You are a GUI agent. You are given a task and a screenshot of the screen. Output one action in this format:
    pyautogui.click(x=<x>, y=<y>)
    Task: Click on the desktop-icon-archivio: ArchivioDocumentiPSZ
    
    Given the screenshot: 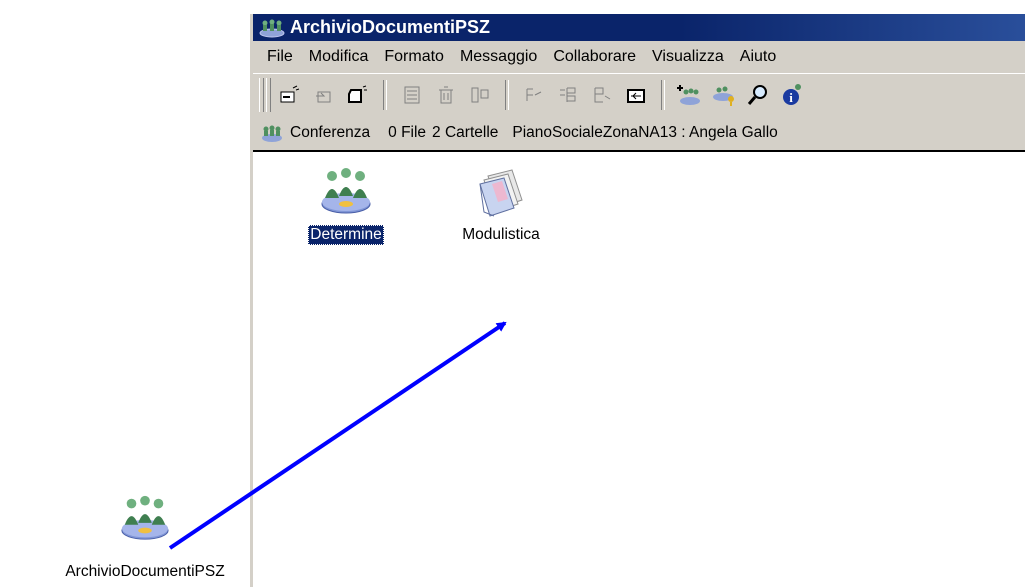 What is the action you would take?
    pyautogui.click(x=145, y=536)
    